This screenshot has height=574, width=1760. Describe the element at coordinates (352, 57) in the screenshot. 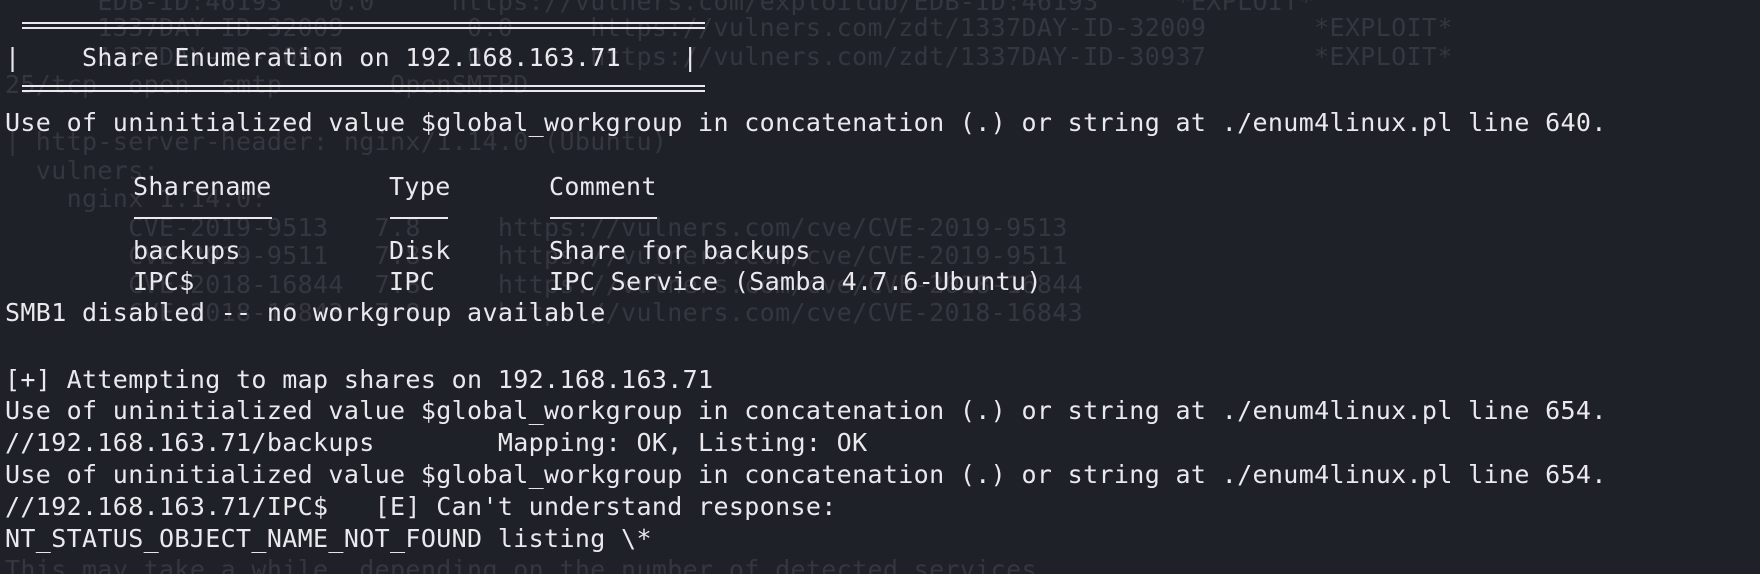

I see `banner-title: | Share Enumeration on 192.168.163.71 |` at that location.